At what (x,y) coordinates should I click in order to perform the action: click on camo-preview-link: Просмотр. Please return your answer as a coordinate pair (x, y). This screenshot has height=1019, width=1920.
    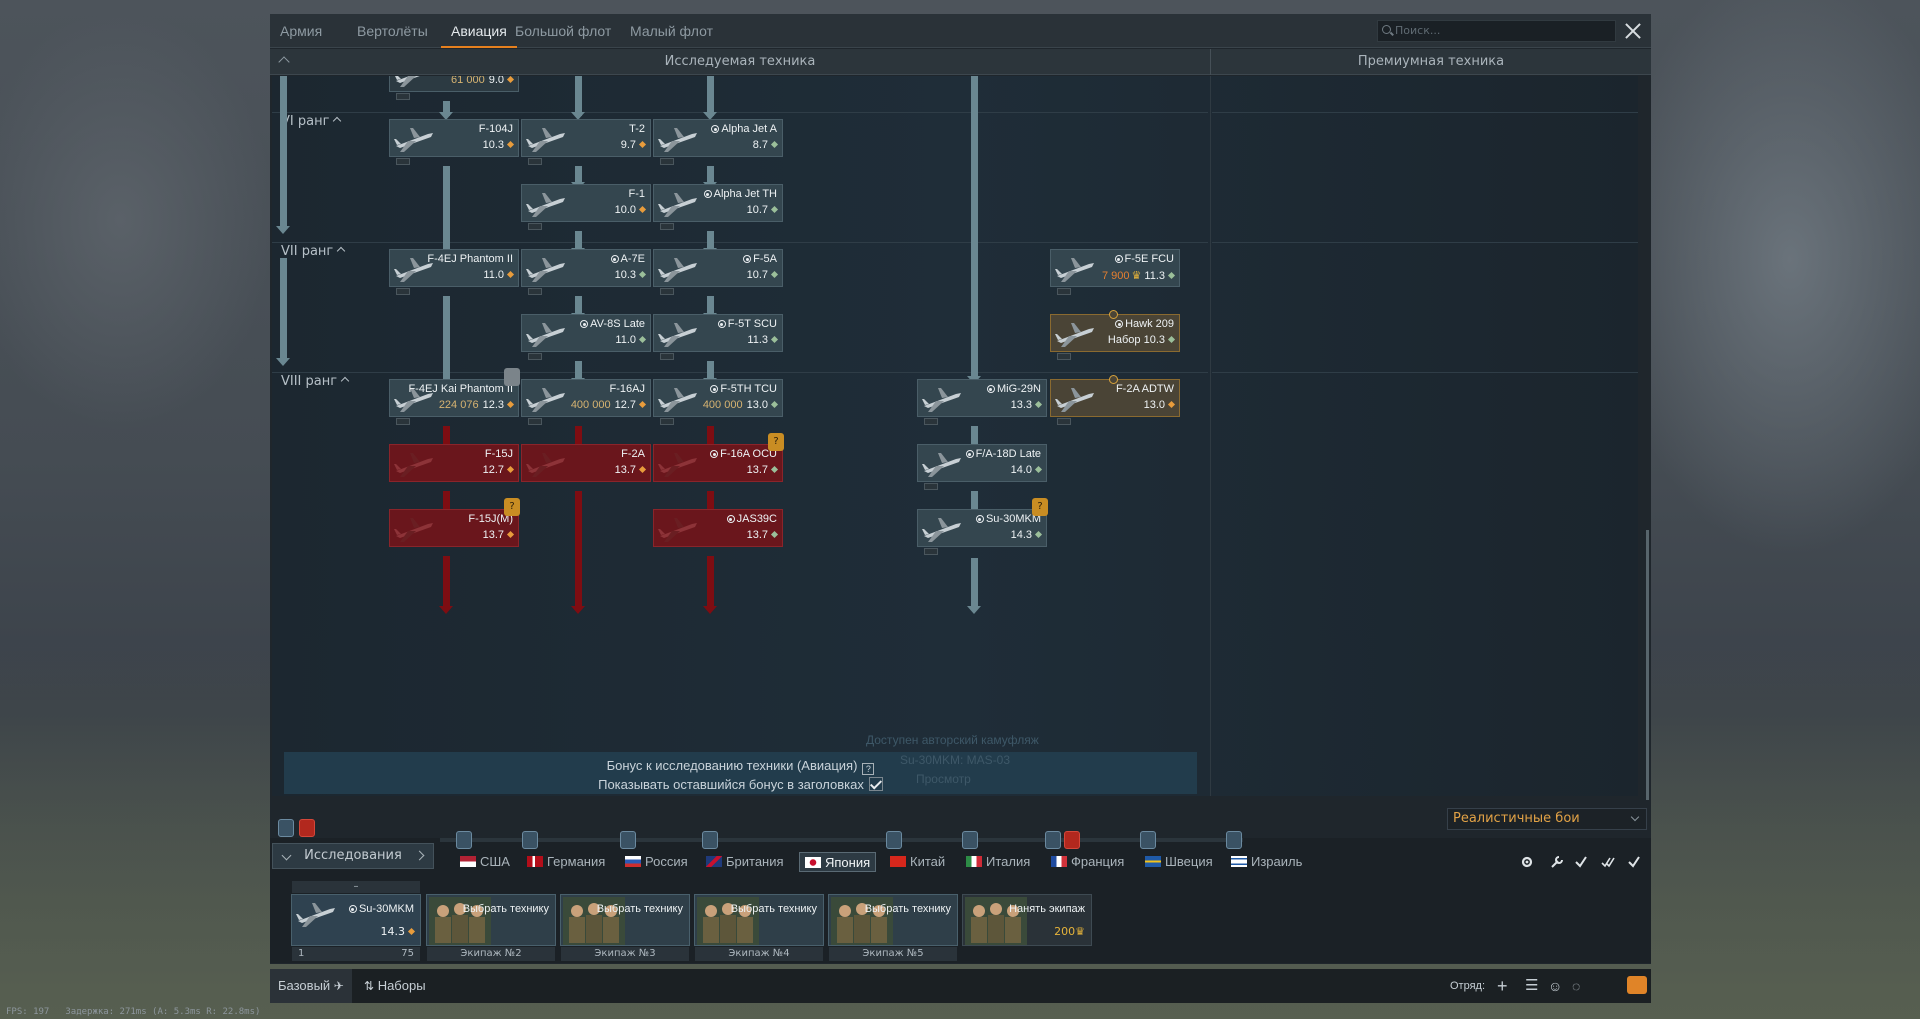
    Looking at the image, I should click on (943, 779).